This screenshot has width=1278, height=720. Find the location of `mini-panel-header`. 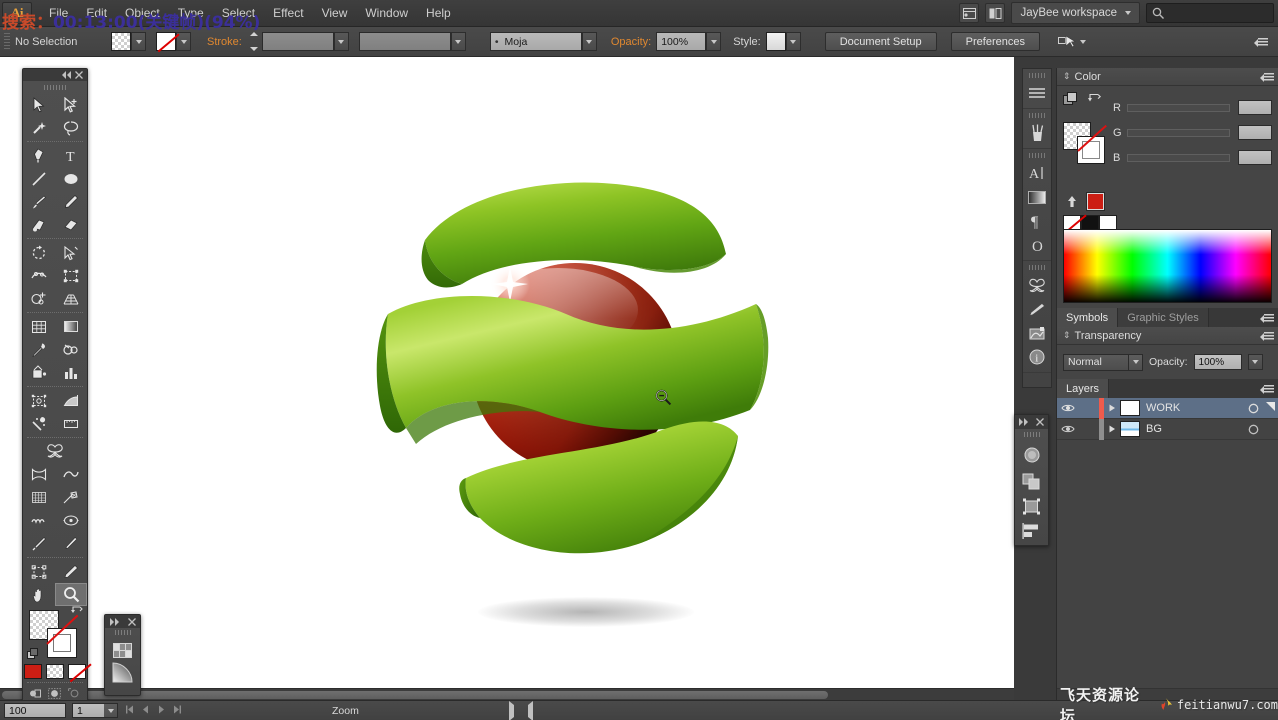

mini-panel-header is located at coordinates (122, 621).